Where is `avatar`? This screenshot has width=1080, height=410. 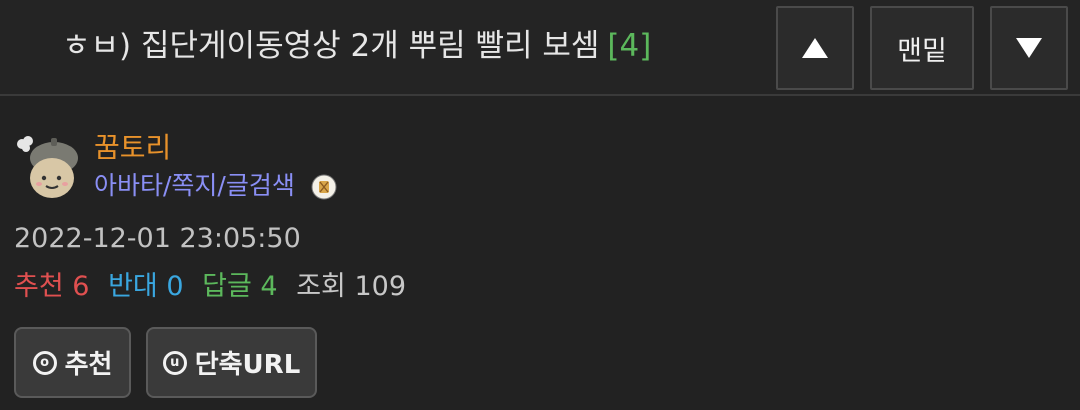 avatar is located at coordinates (48, 167).